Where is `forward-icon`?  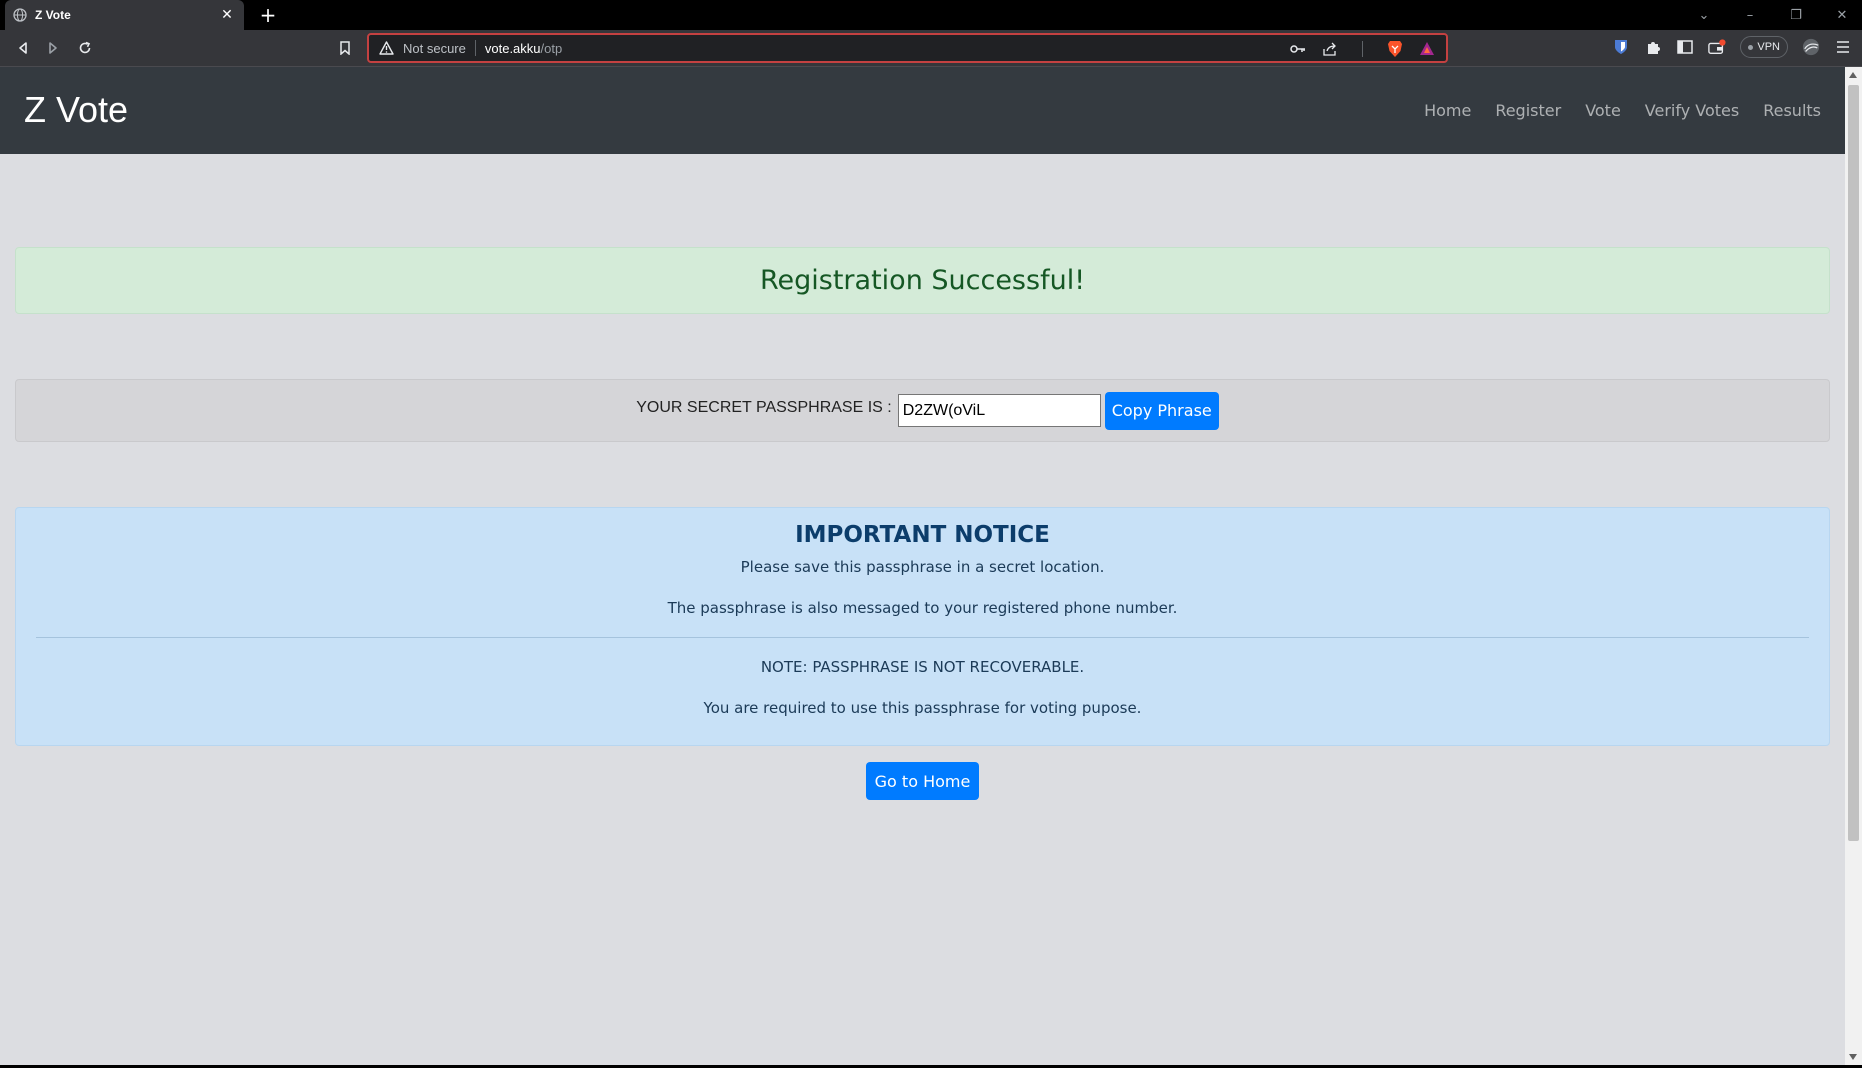 forward-icon is located at coordinates (53, 48).